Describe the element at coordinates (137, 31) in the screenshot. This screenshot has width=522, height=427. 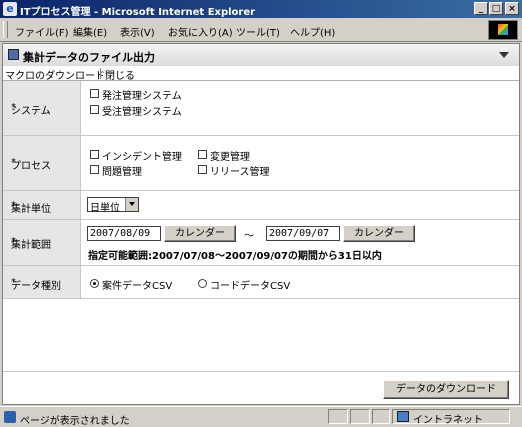
I see `menu-view: 表示(V)` at that location.